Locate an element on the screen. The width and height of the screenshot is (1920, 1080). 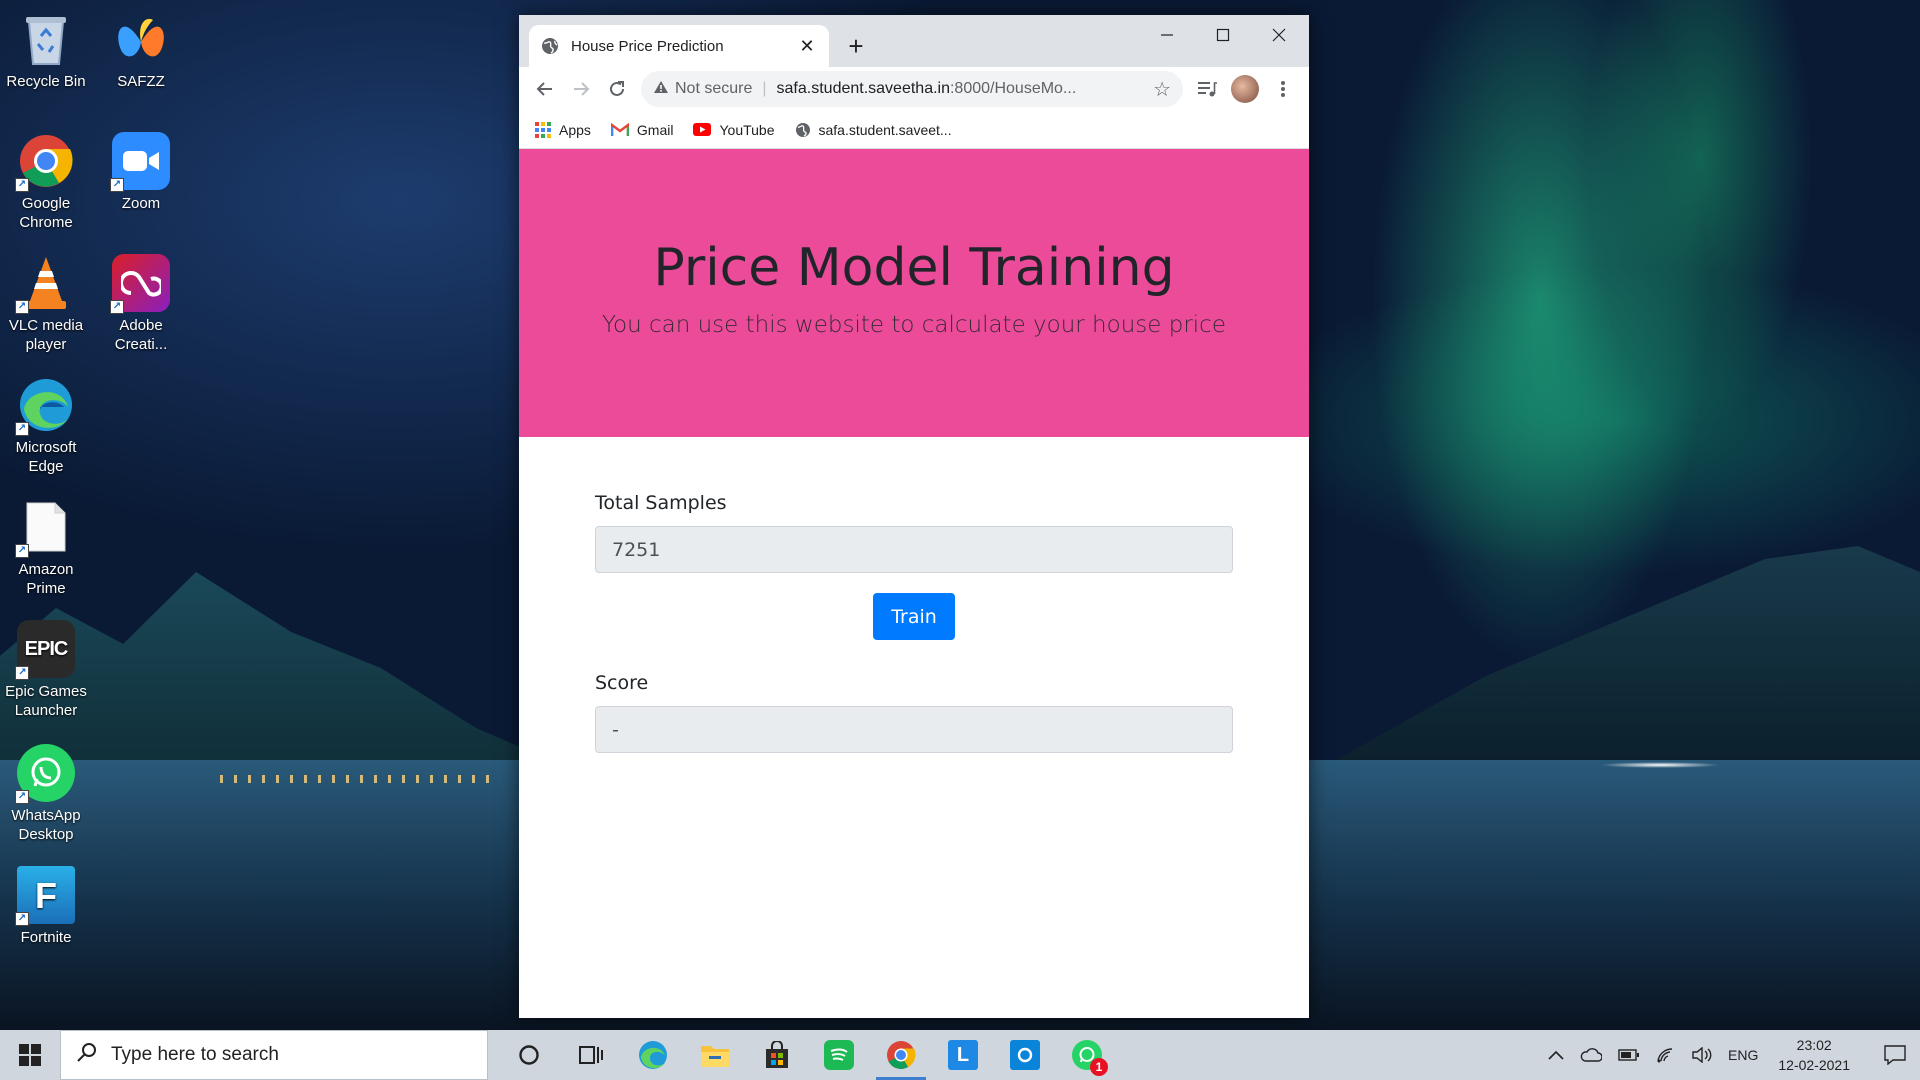
volume-tray is located at coordinates (1702, 1055).